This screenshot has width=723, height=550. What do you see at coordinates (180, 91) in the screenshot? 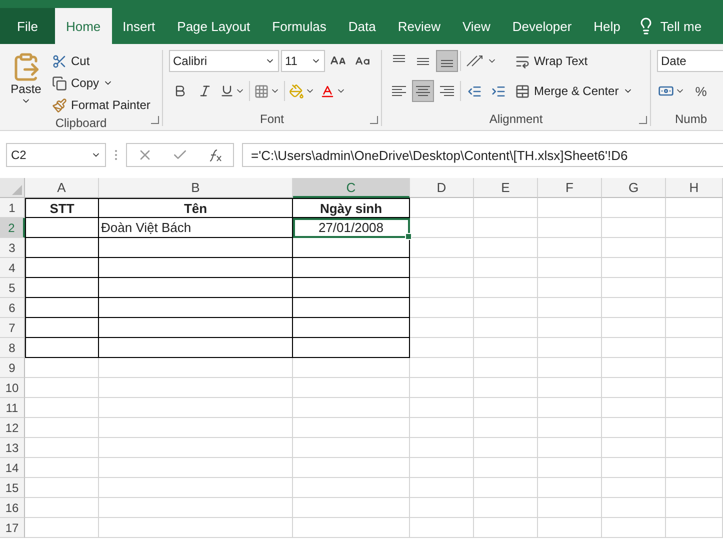
I see `bold-icon` at bounding box center [180, 91].